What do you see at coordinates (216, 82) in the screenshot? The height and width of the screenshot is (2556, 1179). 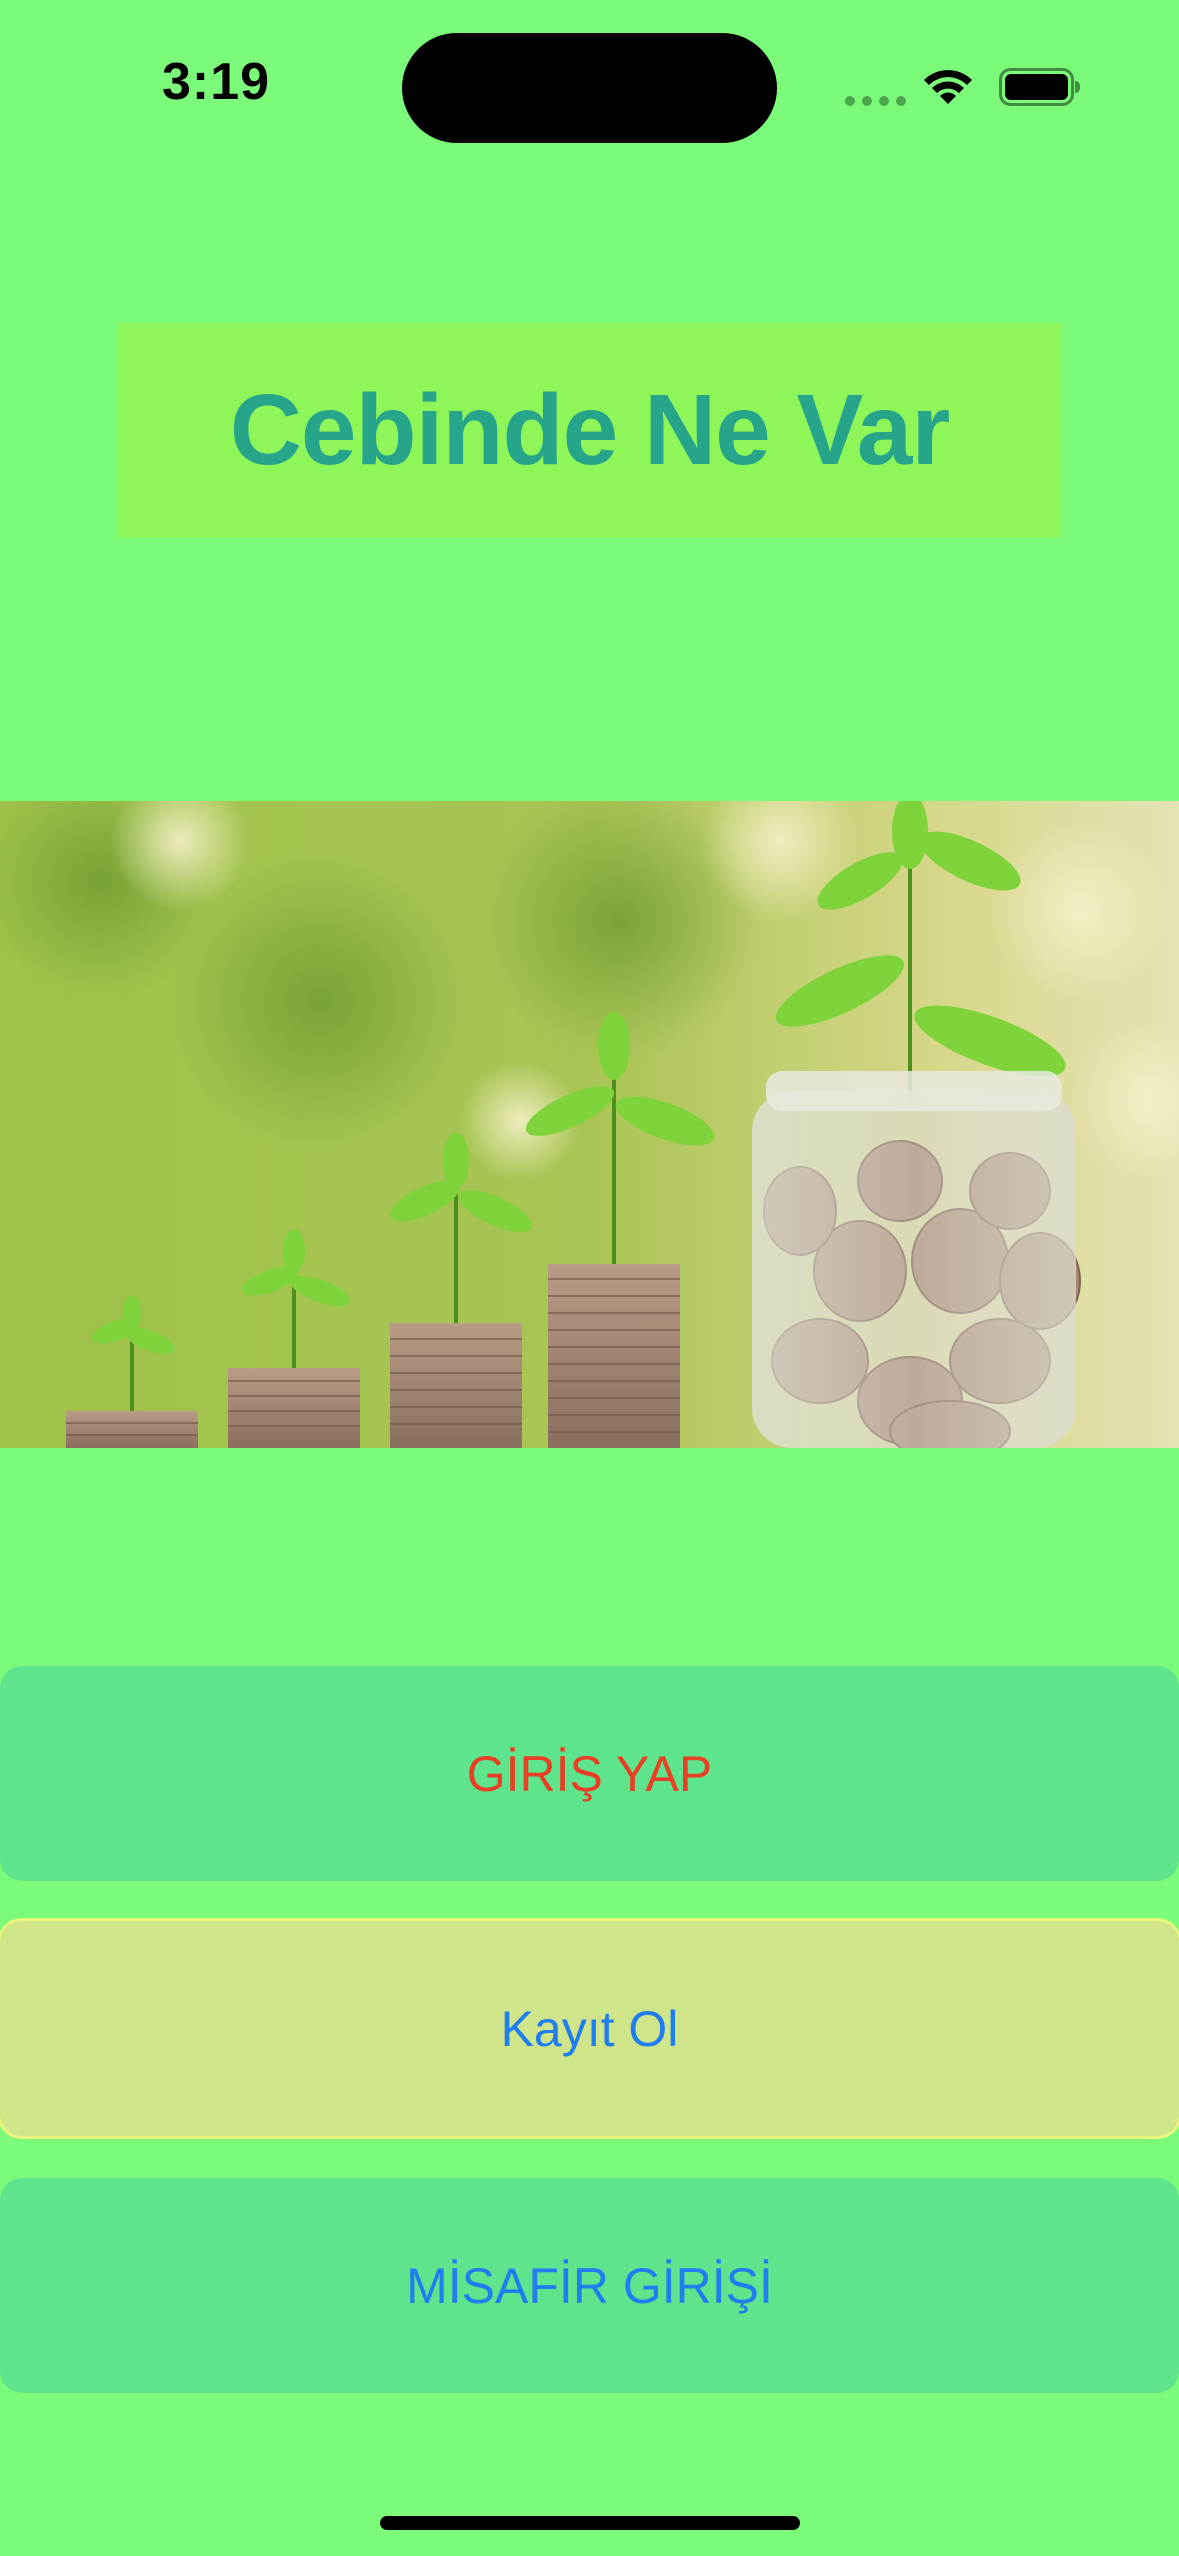 I see `status-time: 3:19` at bounding box center [216, 82].